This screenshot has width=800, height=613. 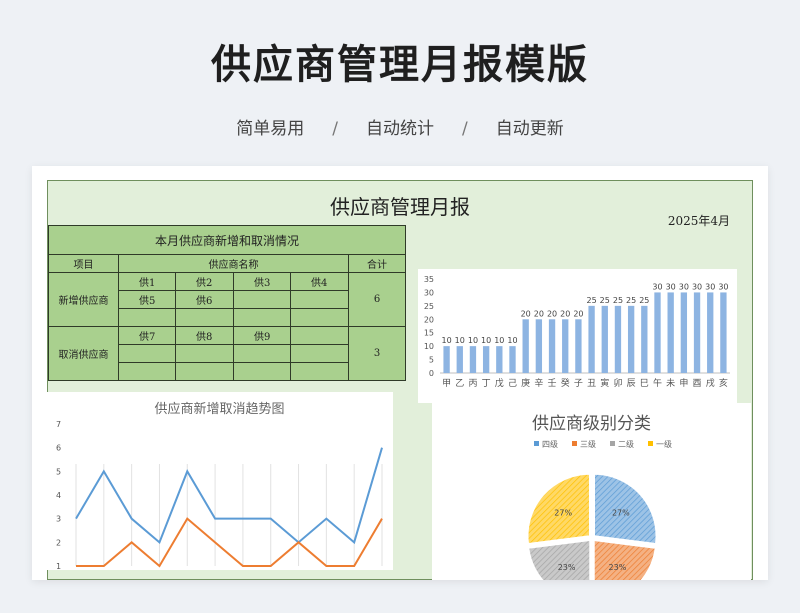 What do you see at coordinates (657, 383) in the screenshot?
I see `x-tick-label: 午` at bounding box center [657, 383].